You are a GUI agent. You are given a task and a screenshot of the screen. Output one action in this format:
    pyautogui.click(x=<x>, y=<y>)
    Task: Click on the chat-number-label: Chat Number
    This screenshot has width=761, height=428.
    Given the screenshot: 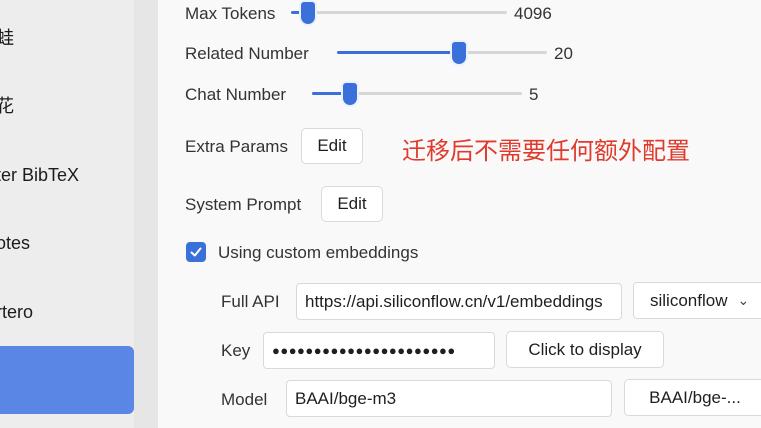 What is the action you would take?
    pyautogui.click(x=236, y=94)
    